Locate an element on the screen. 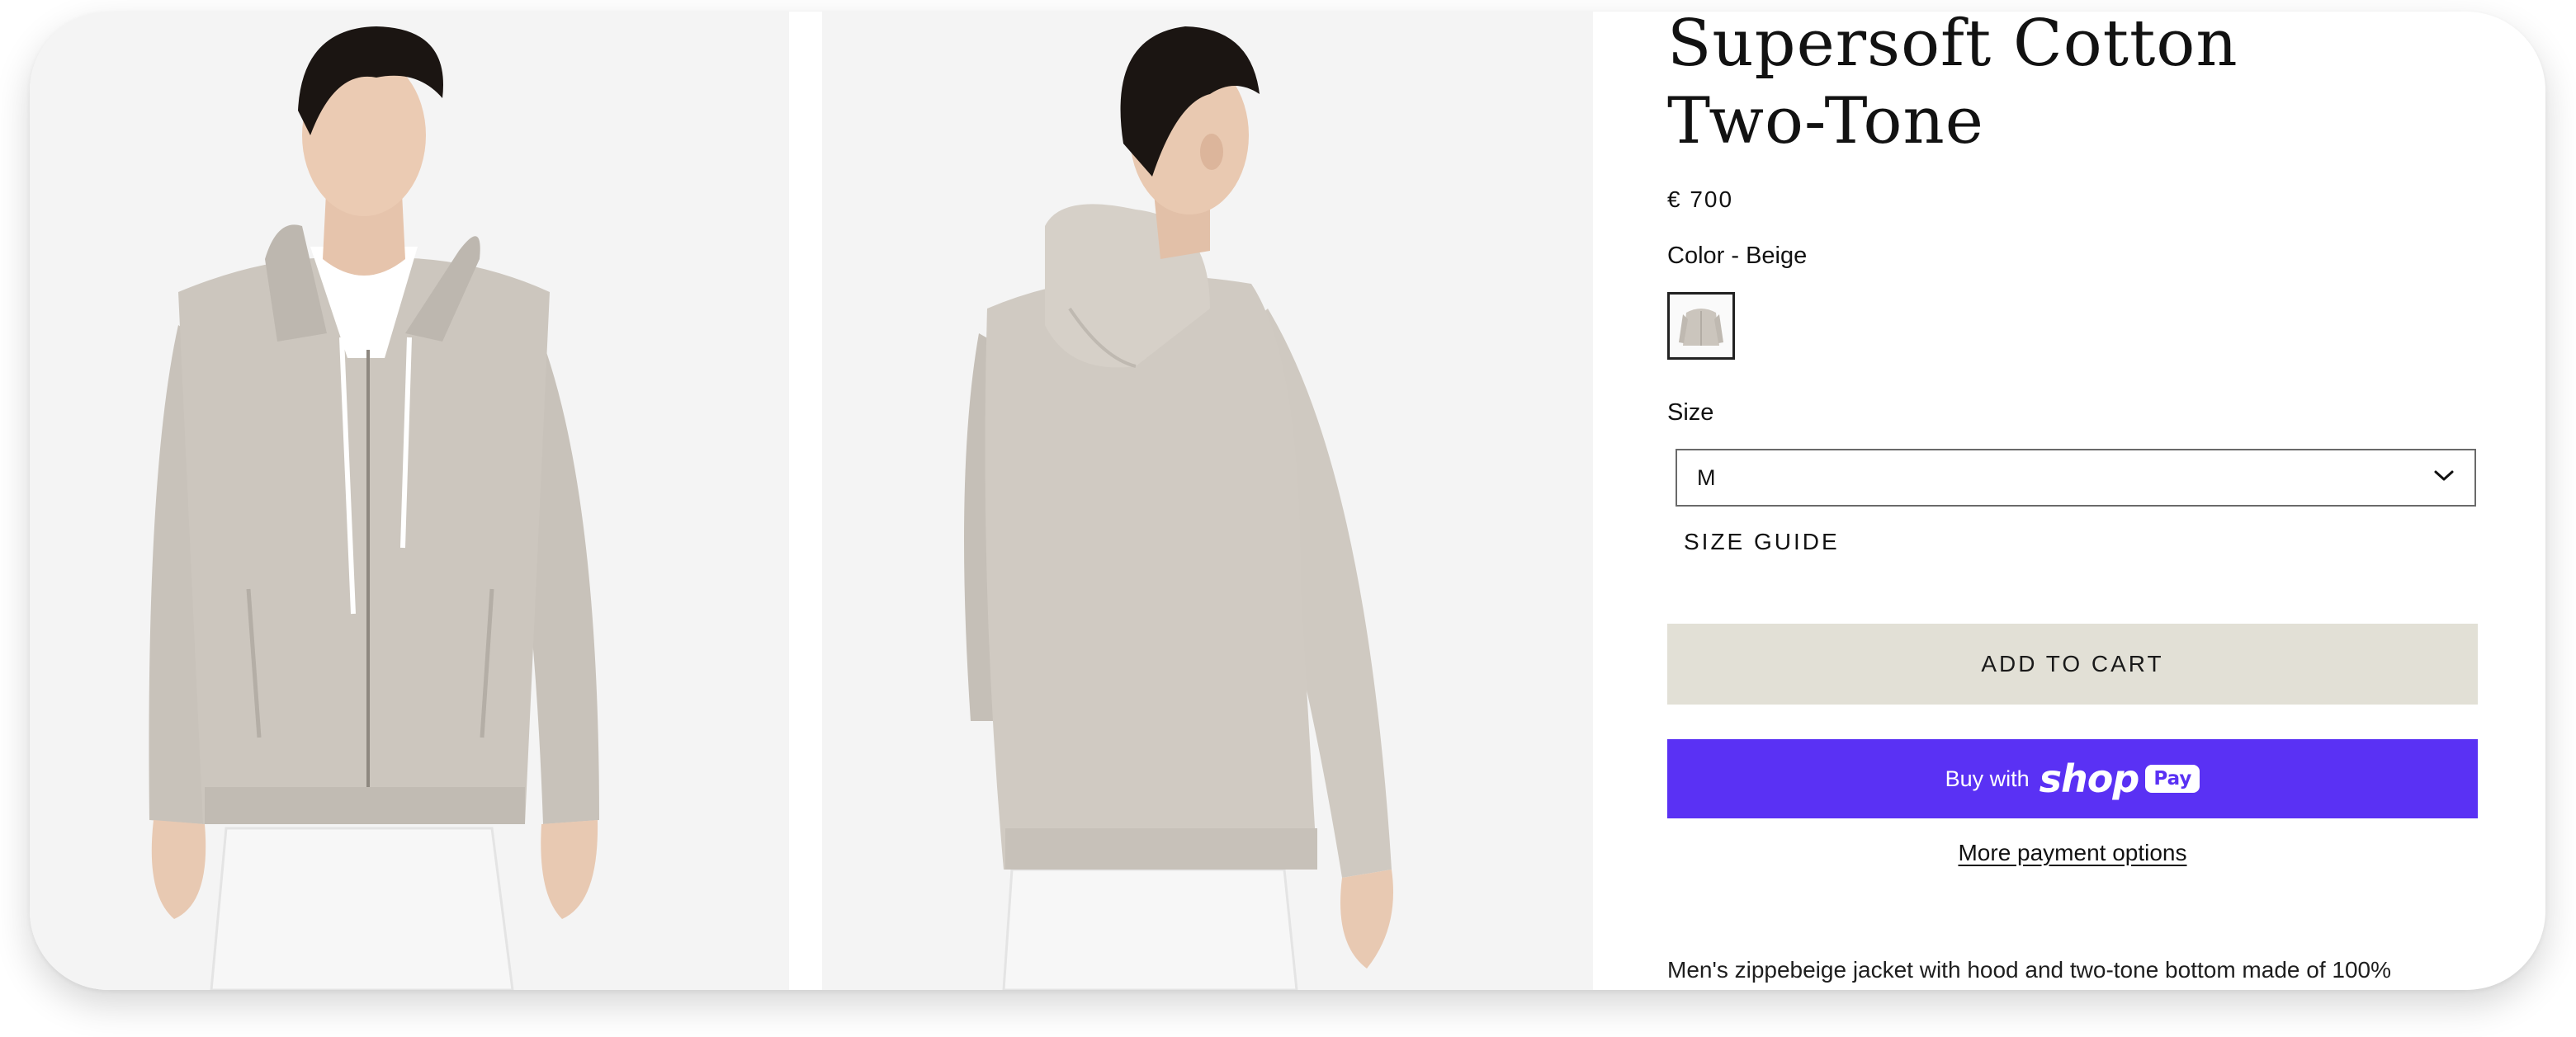 This screenshot has width=2576, height=1037. chevron-down-icon is located at coordinates (2444, 478).